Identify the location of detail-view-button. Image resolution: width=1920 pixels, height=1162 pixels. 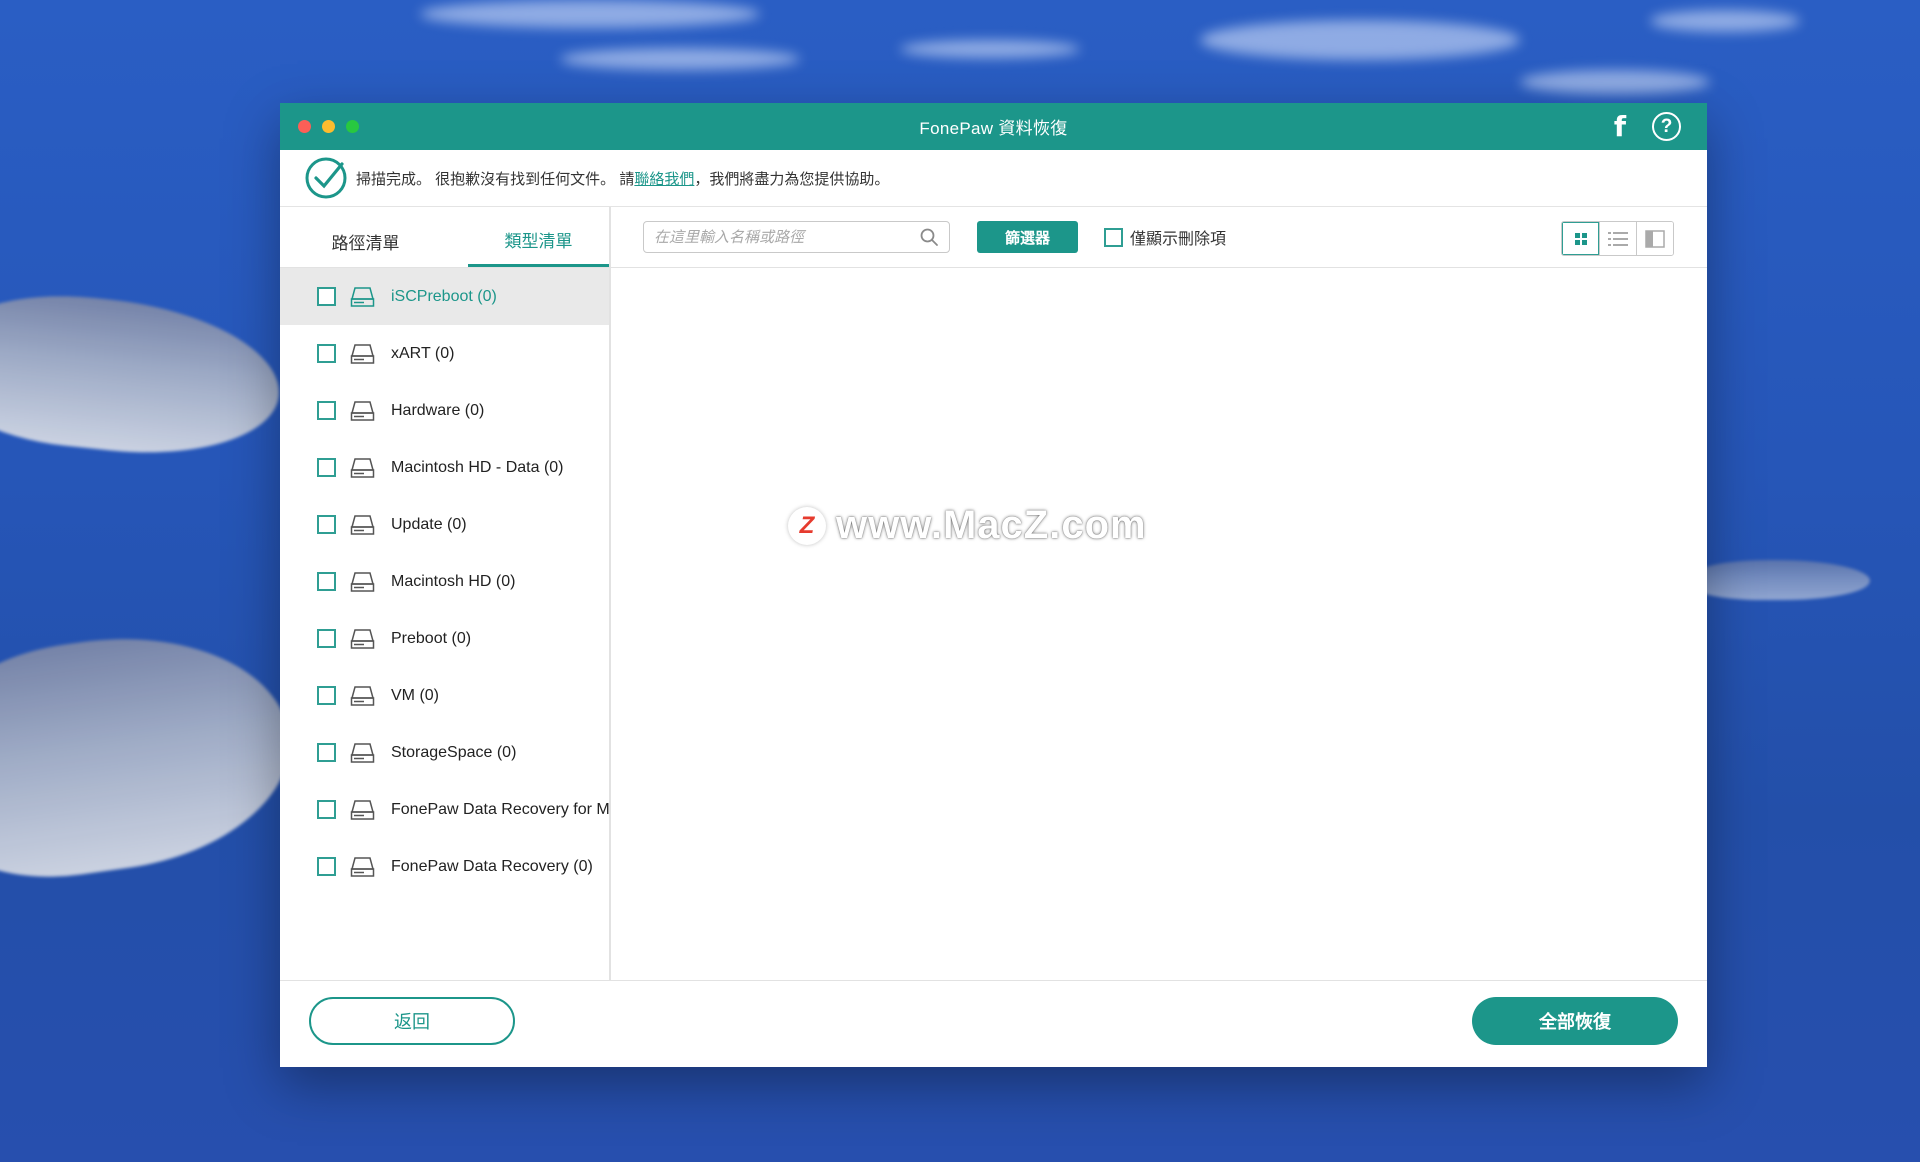
(1654, 238).